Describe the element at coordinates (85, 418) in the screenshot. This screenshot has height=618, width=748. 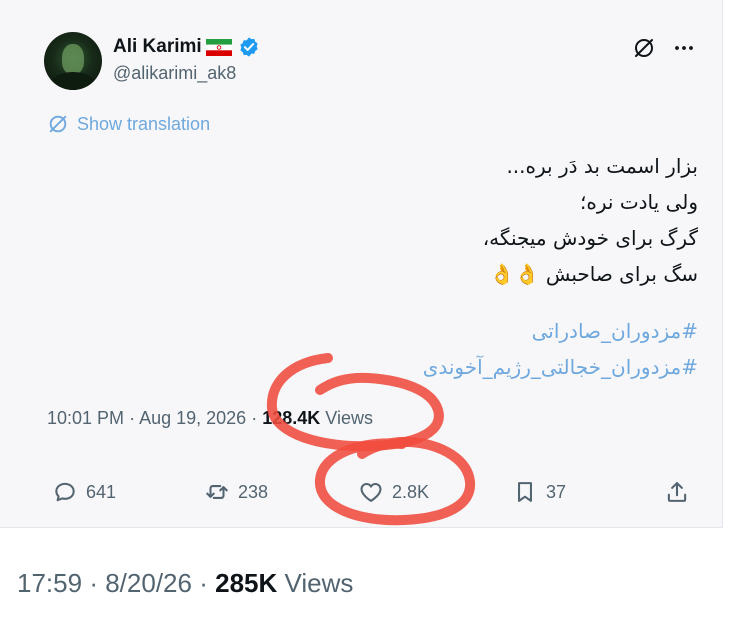
I see `tweet-time: 10:01 PM` at that location.